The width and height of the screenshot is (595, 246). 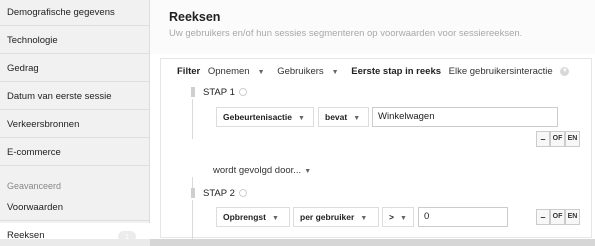 I want to click on step2-value-input: 0, so click(x=463, y=217).